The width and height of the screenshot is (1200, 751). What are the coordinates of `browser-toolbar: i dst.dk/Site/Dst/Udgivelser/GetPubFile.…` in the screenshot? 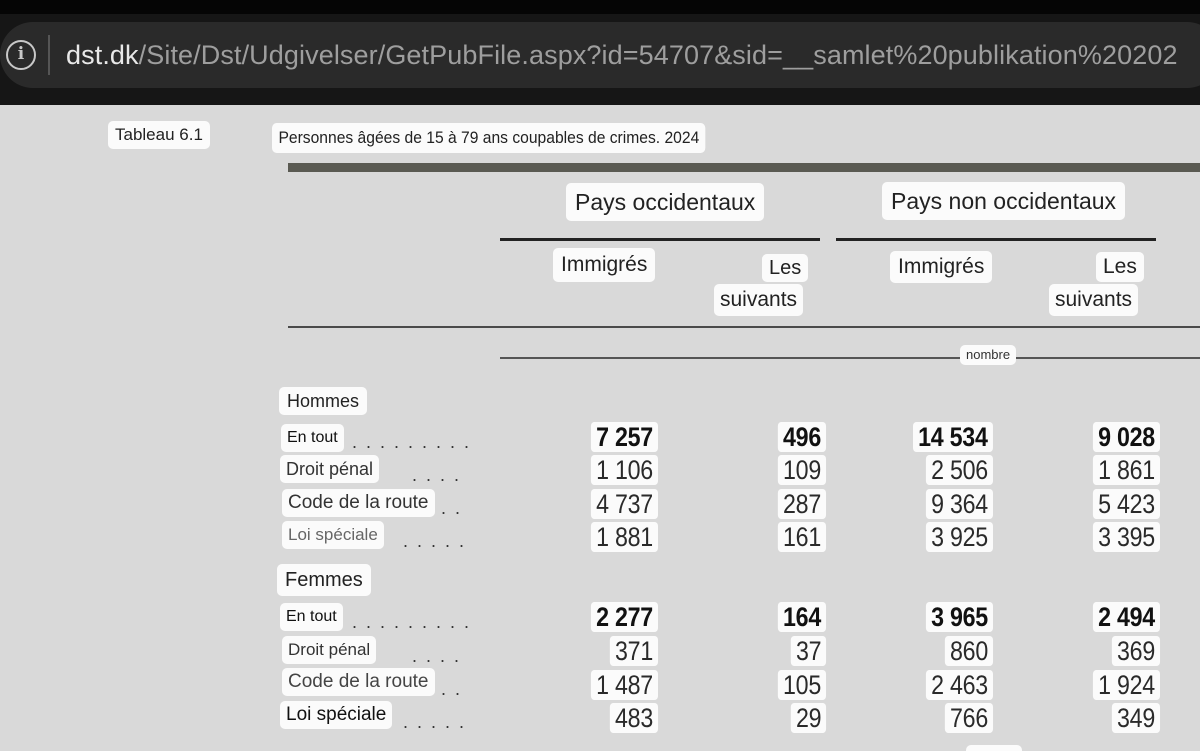 It's located at (600, 52).